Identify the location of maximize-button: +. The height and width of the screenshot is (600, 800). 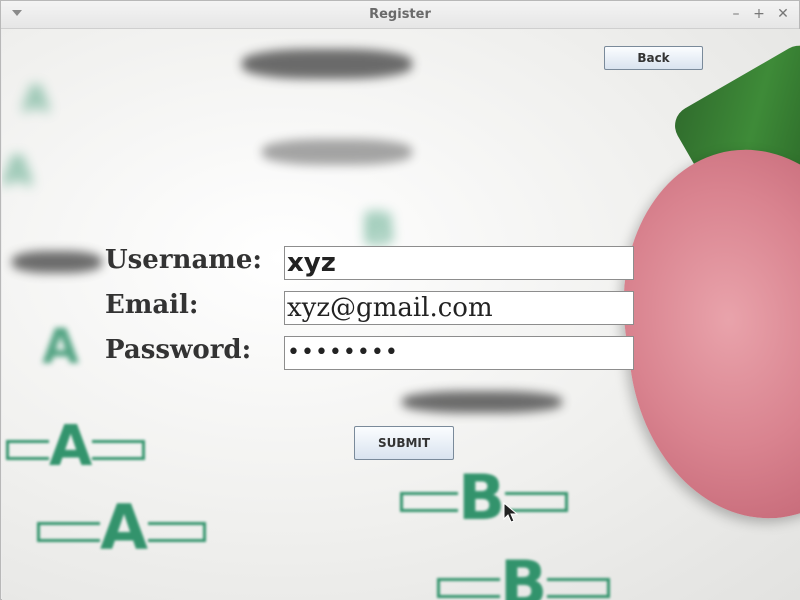
(759, 14).